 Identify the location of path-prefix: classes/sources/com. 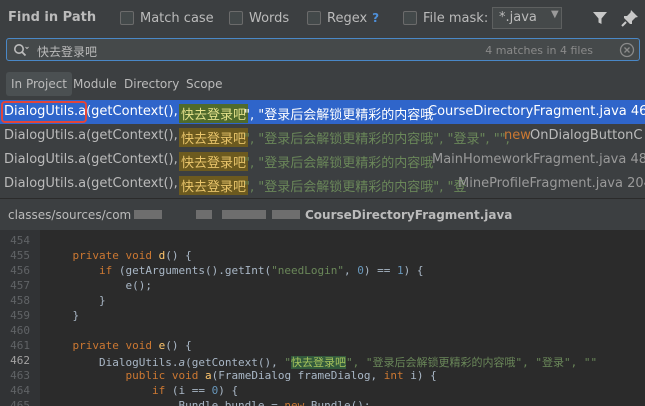
(70, 215).